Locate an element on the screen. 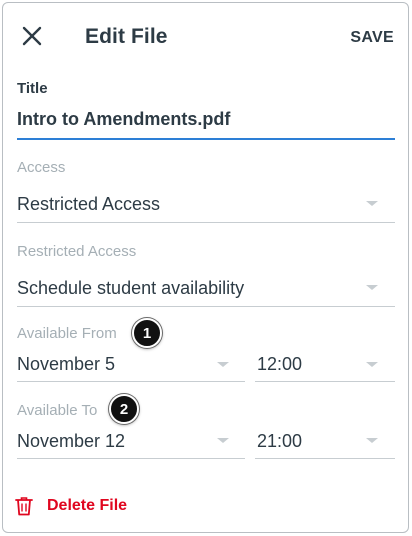  page-title: Edit File is located at coordinates (126, 36).